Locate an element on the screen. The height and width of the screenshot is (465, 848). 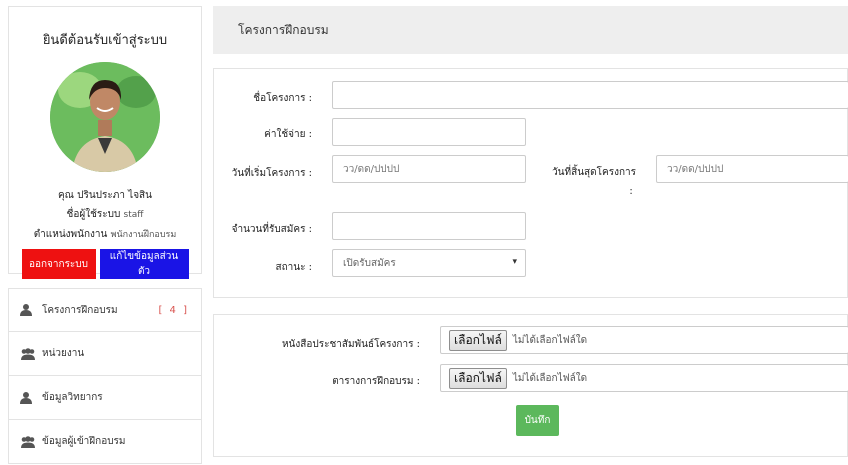
cost-input is located at coordinates (429, 132).